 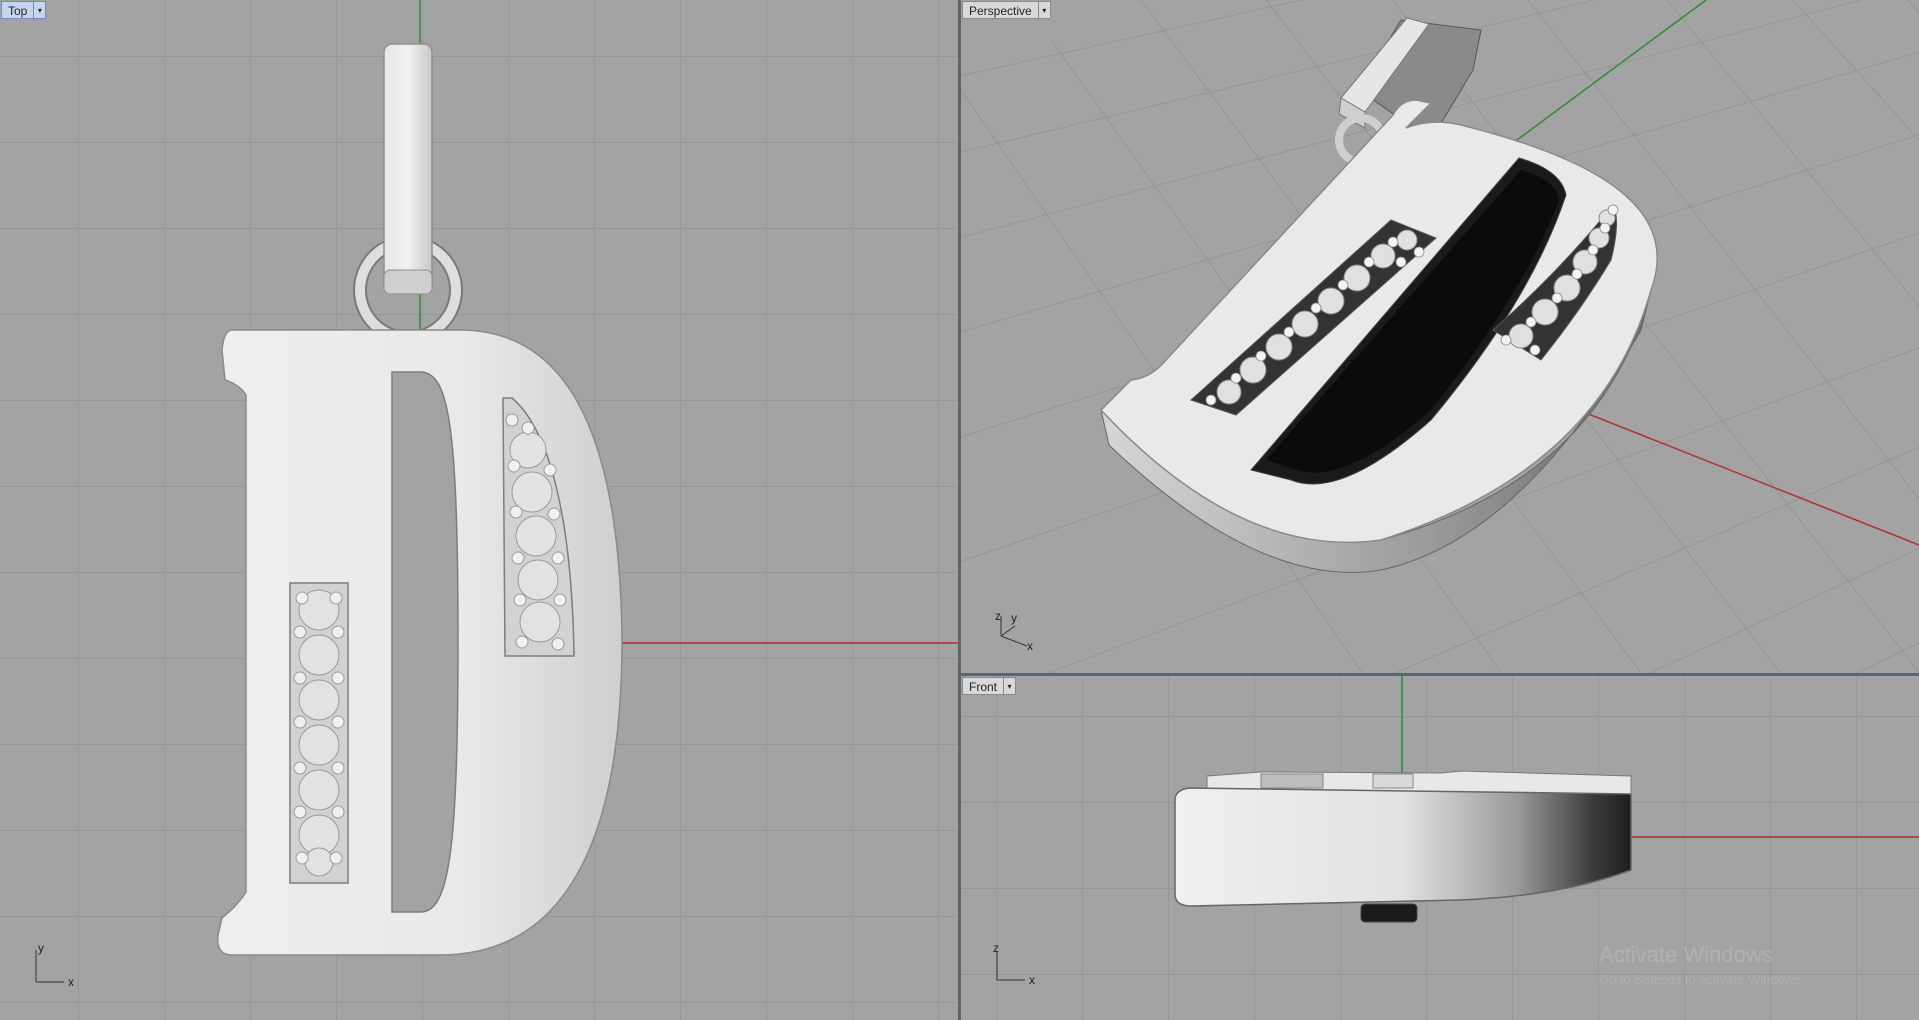 What do you see at coordinates (425, 642) in the screenshot?
I see `letter-d-counter` at bounding box center [425, 642].